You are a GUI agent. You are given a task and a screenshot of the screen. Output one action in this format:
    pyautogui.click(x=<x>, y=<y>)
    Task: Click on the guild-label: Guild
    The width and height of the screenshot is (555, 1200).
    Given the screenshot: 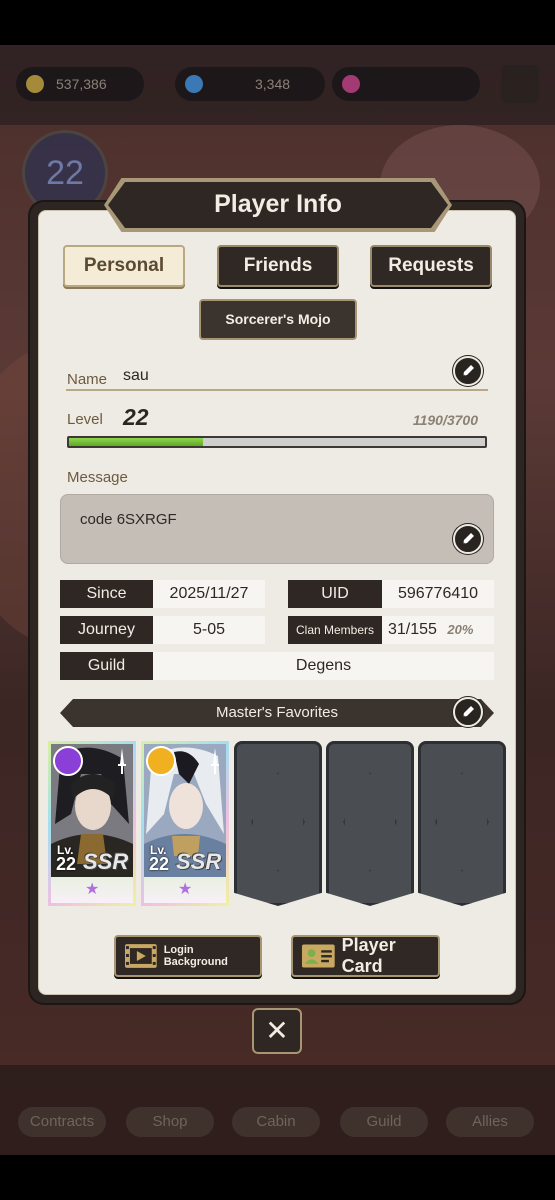 What is the action you would take?
    pyautogui.click(x=106, y=666)
    